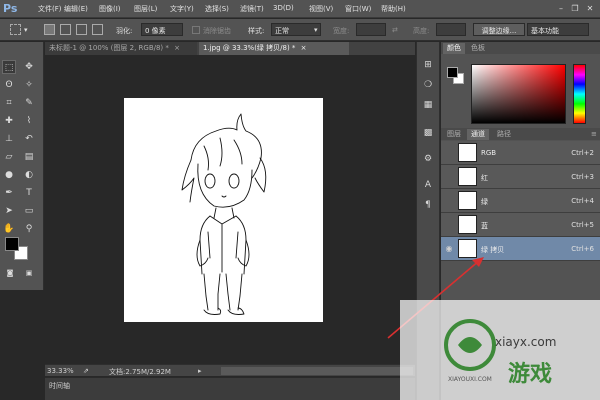 This screenshot has height=400, width=600. I want to click on hand-tool-icon: ✋, so click(9, 229).